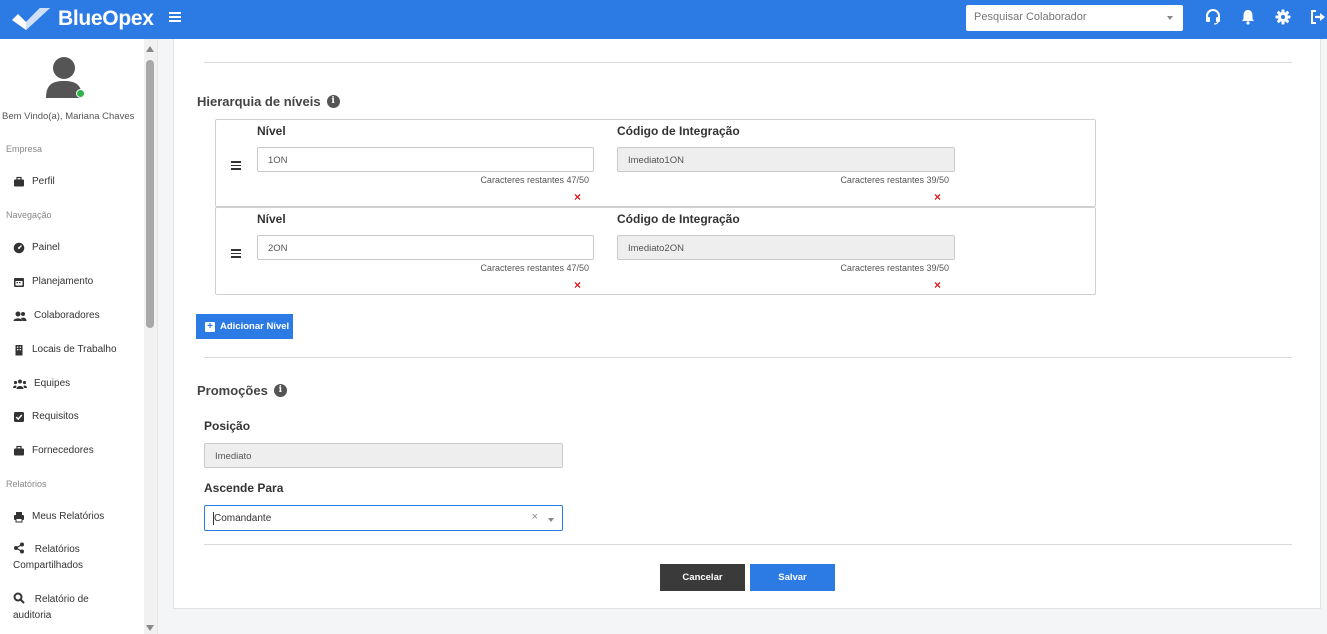 Image resolution: width=1327 pixels, height=634 pixels. What do you see at coordinates (176, 19) in the screenshot?
I see `menu-toggle-icon` at bounding box center [176, 19].